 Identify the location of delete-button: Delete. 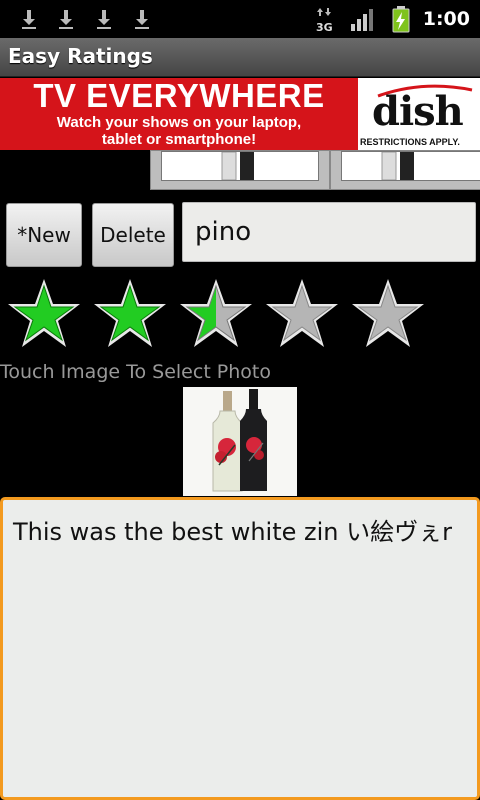
(133, 235).